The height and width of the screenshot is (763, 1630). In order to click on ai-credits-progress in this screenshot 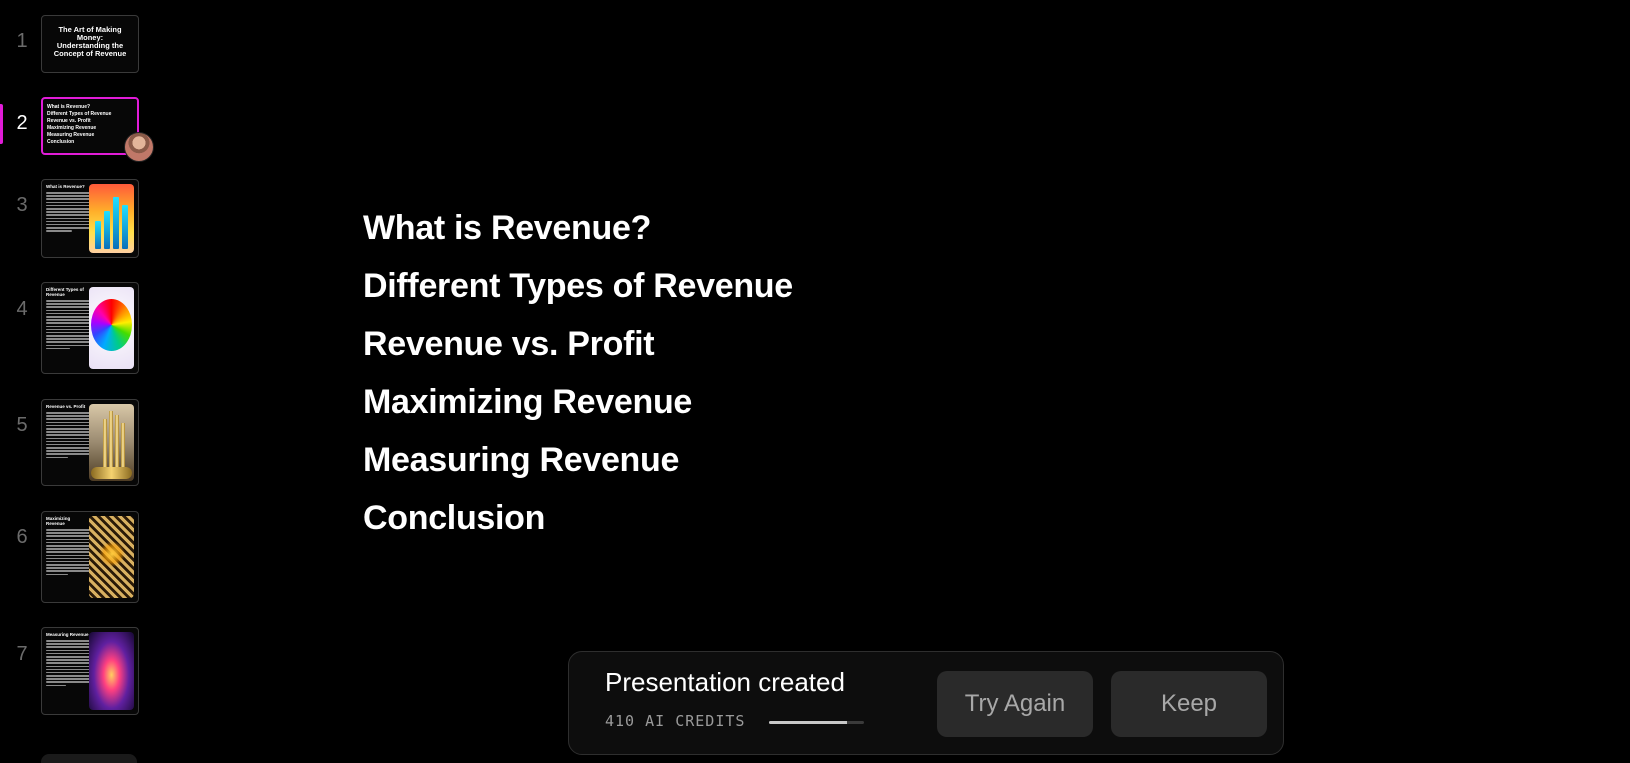, I will do `click(816, 722)`.